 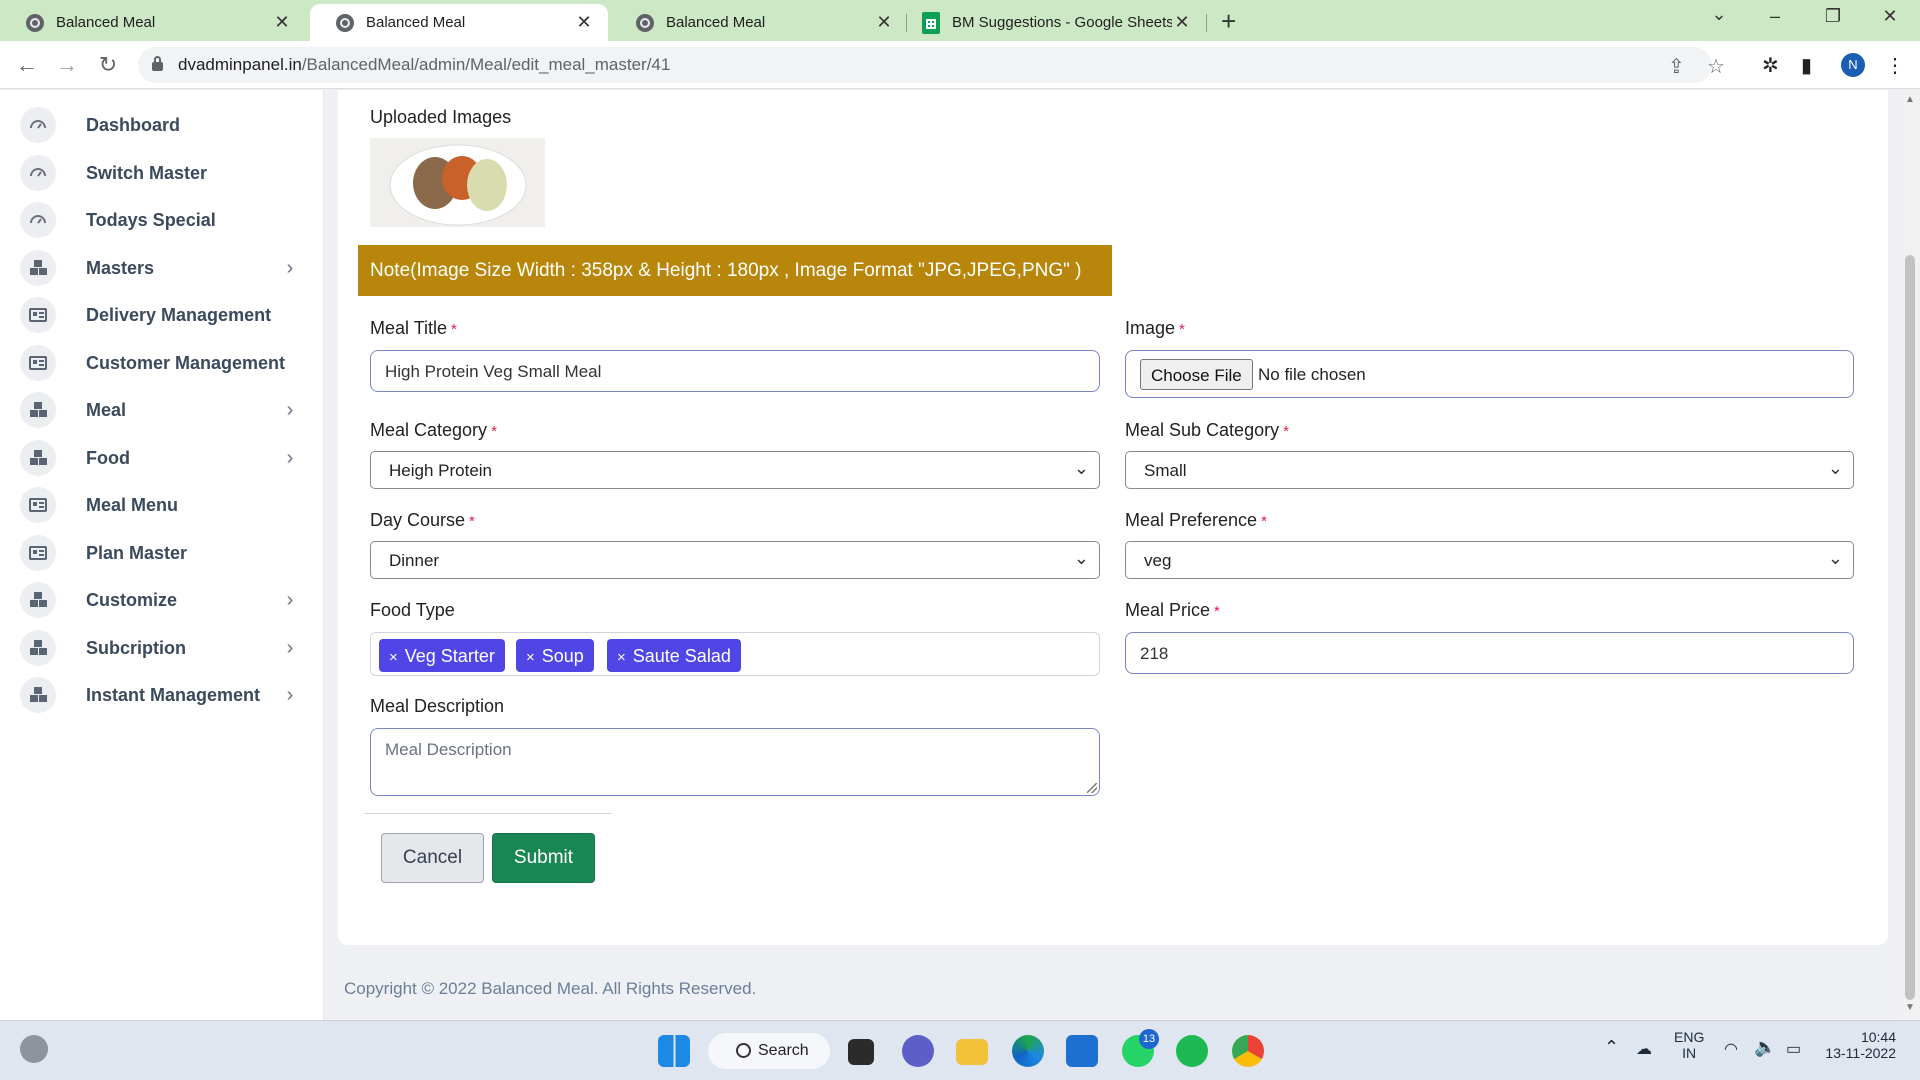 What do you see at coordinates (160, 410) in the screenshot?
I see `sidebar-item-meal: Meal ›` at bounding box center [160, 410].